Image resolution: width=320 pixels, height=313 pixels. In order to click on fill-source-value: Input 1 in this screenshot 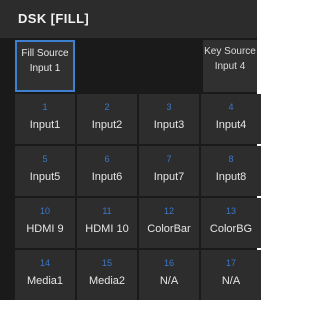, I will do `click(45, 68)`.